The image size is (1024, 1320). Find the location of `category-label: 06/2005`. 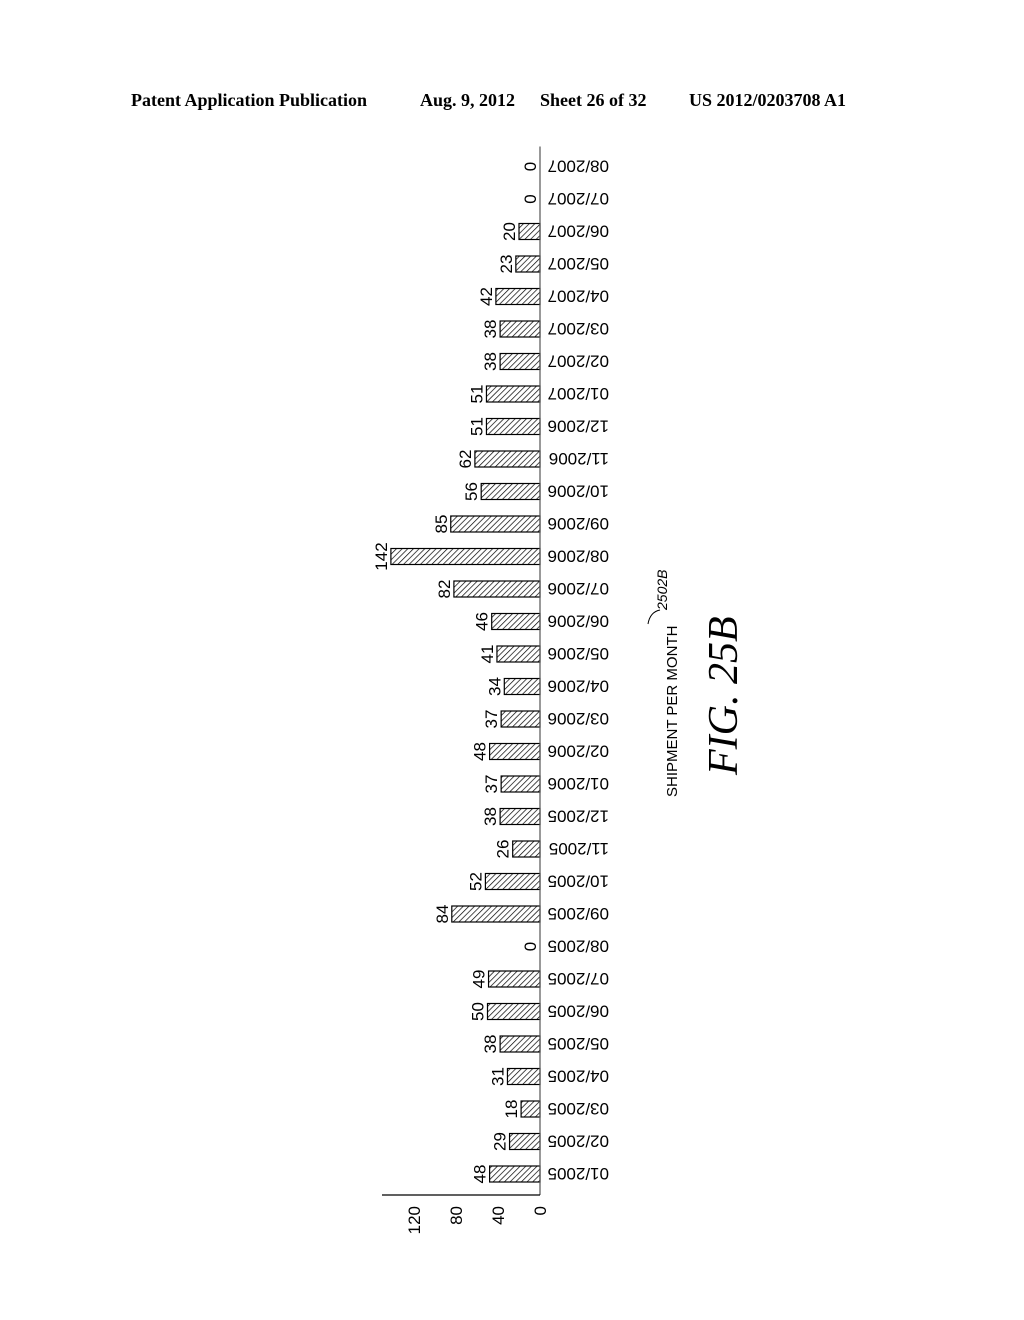

category-label: 06/2005 is located at coordinates (578, 1011).